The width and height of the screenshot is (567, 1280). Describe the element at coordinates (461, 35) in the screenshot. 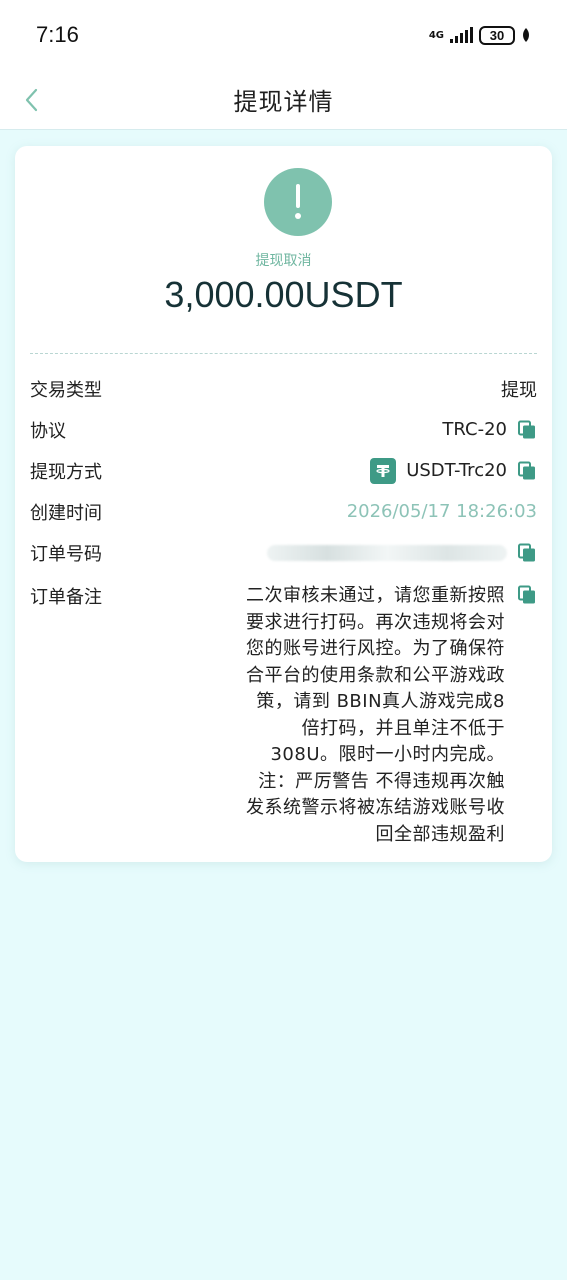

I see `signal-icon` at that location.